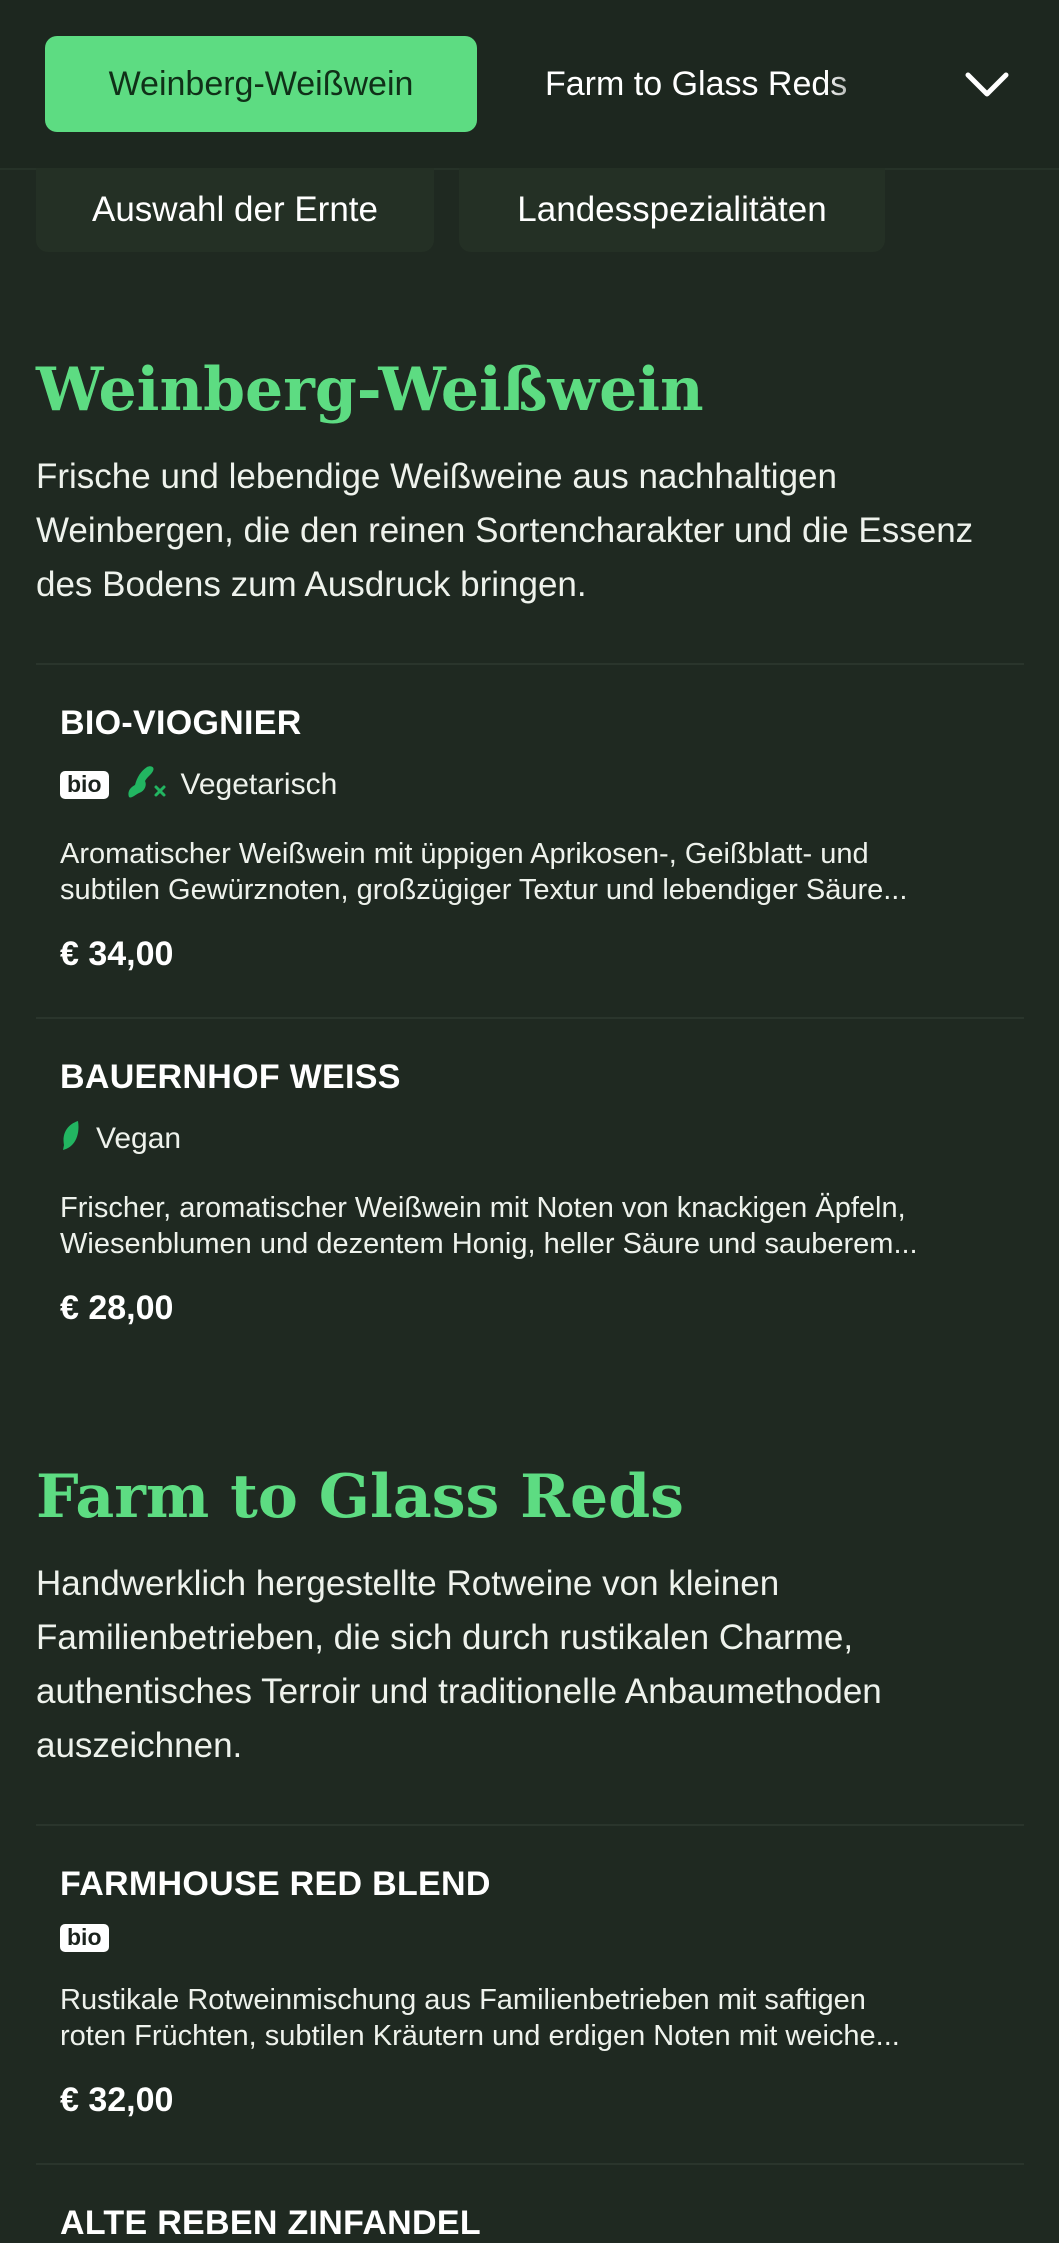 This screenshot has height=2243, width=1059. Describe the element at coordinates (987, 85) in the screenshot. I see `chevron-down-icon` at that location.